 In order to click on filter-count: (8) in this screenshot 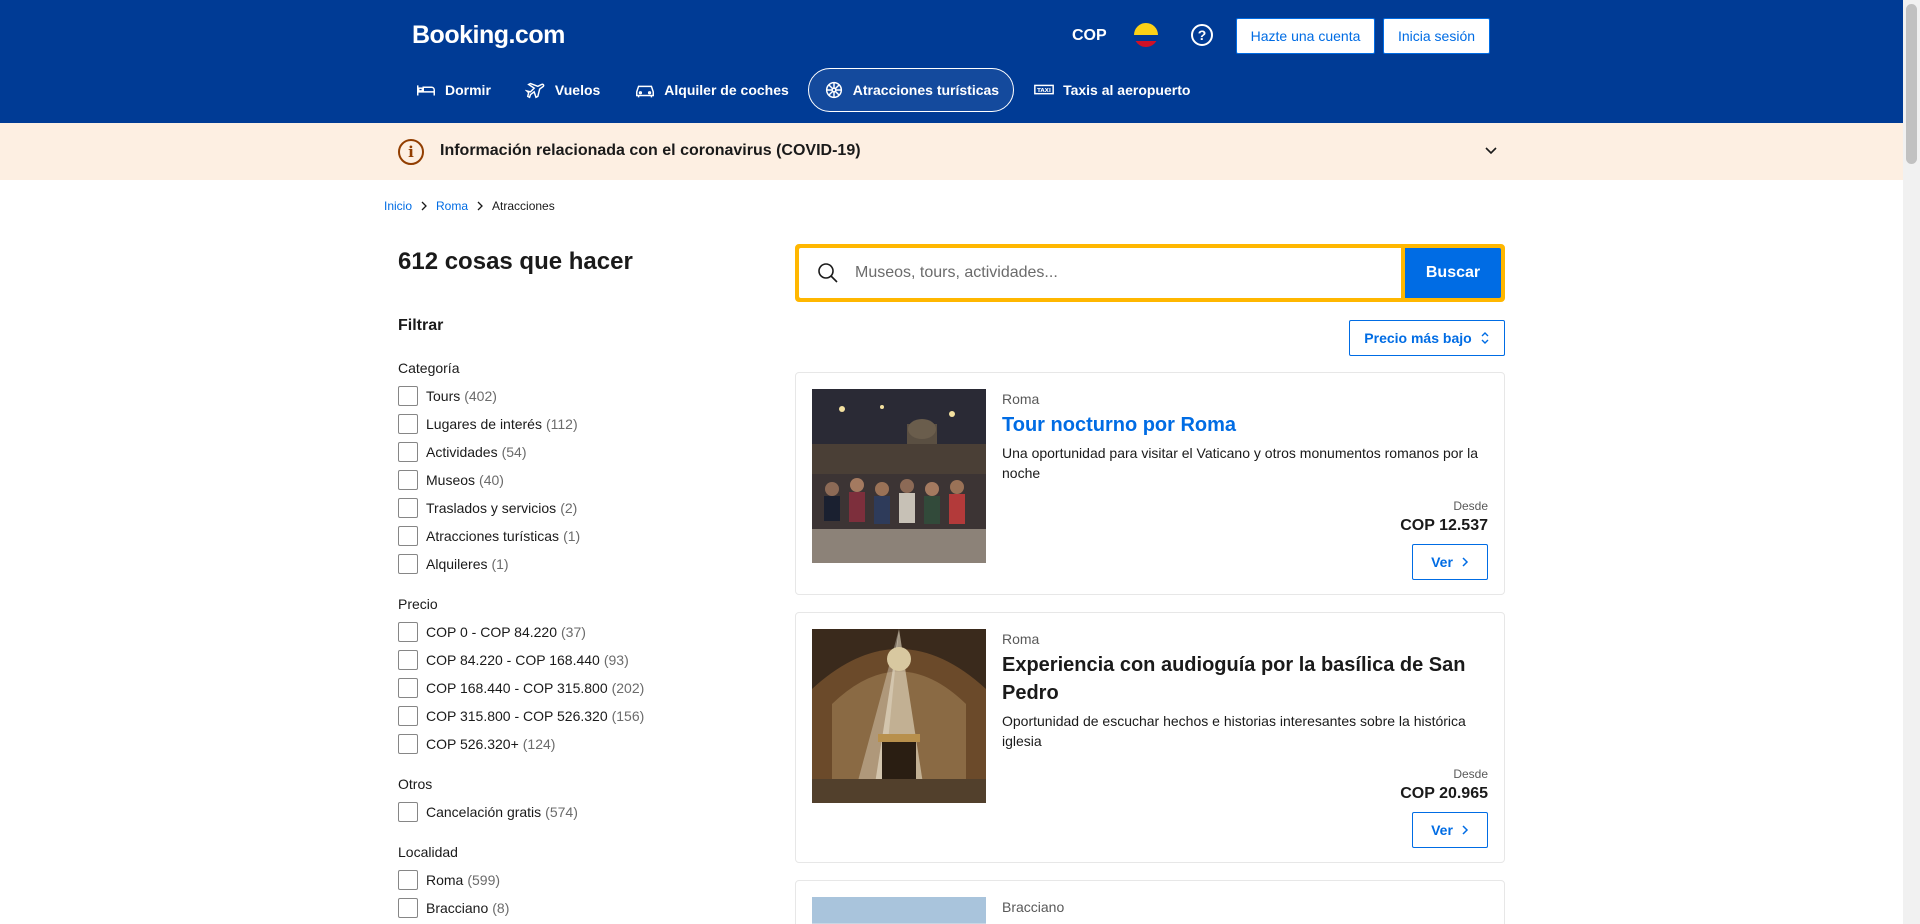, I will do `click(501, 908)`.